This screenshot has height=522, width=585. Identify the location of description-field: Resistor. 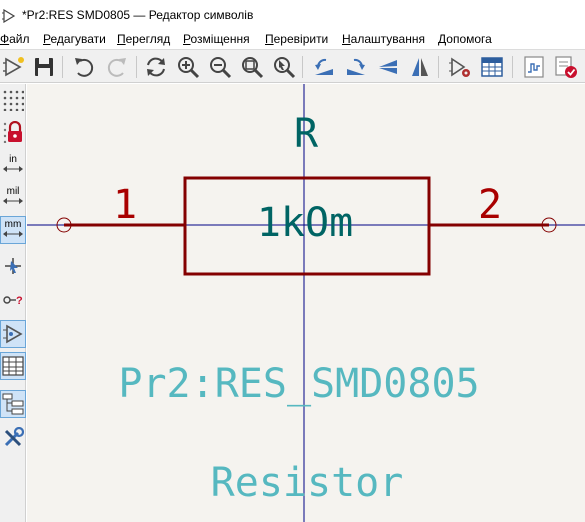
(307, 483).